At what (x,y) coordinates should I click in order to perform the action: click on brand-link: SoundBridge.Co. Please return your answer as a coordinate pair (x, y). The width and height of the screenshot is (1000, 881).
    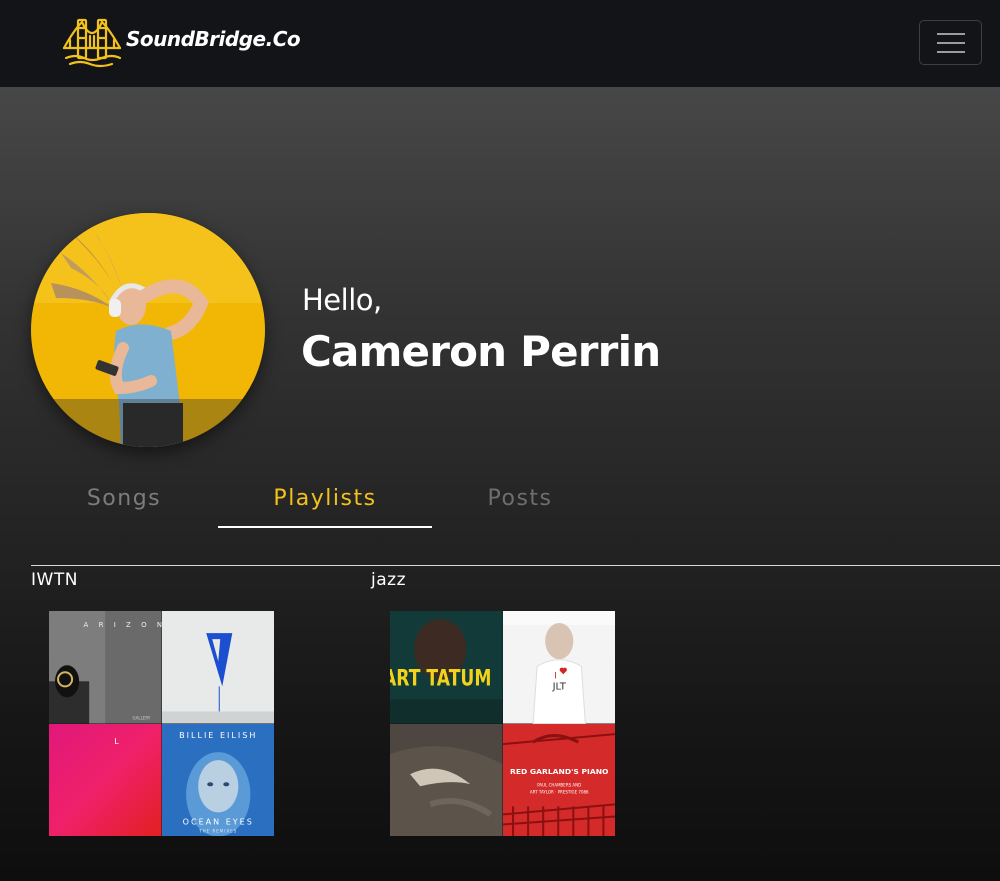
    Looking at the image, I should click on (181, 41).